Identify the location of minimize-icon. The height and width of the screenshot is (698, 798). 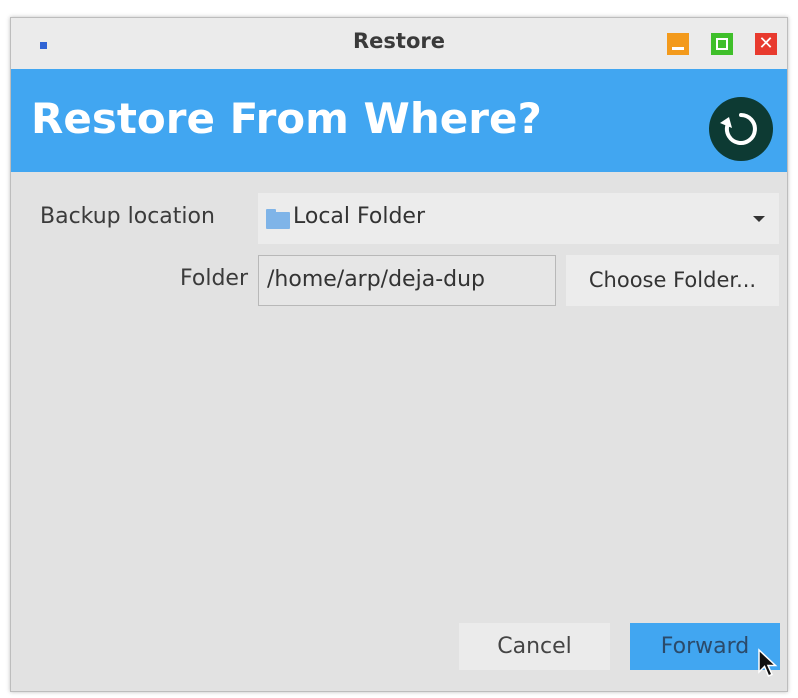
(678, 48).